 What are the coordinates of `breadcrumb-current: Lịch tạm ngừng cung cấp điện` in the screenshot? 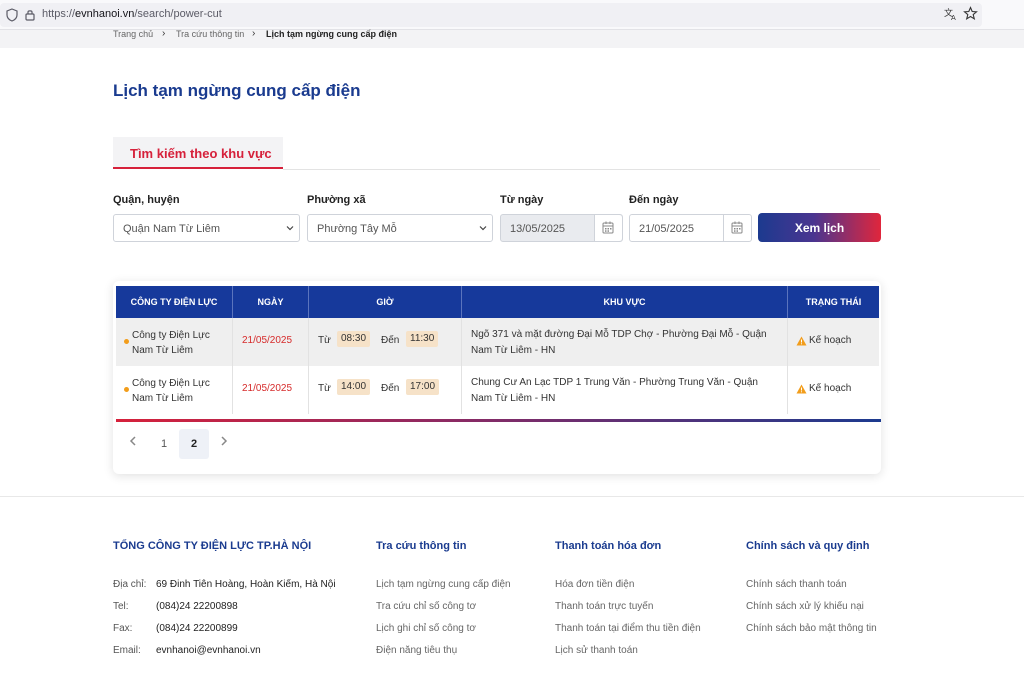 It's located at (332, 34).